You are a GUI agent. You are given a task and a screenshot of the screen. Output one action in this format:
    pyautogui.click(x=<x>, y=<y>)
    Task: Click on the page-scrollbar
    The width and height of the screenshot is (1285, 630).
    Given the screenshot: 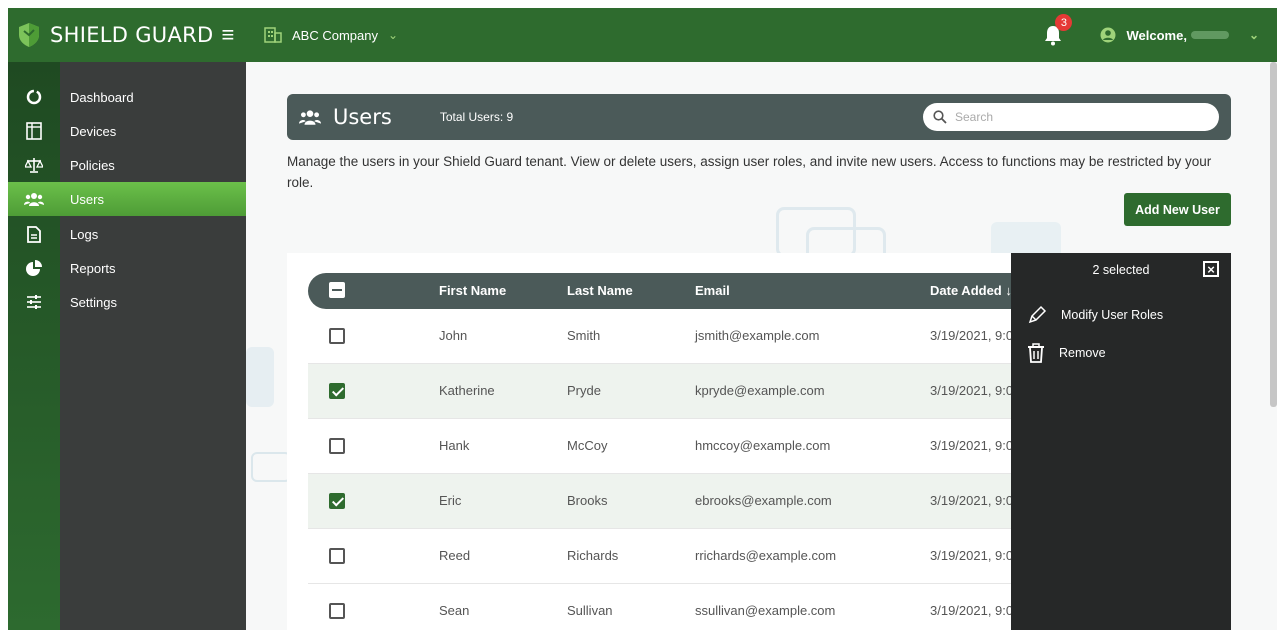 What is the action you would take?
    pyautogui.click(x=1273, y=234)
    